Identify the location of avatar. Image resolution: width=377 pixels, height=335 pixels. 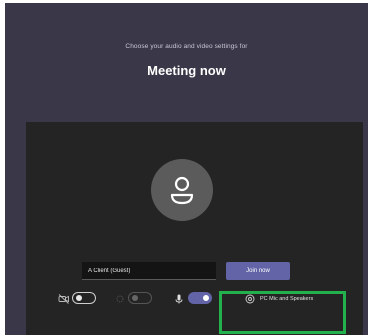
(182, 190).